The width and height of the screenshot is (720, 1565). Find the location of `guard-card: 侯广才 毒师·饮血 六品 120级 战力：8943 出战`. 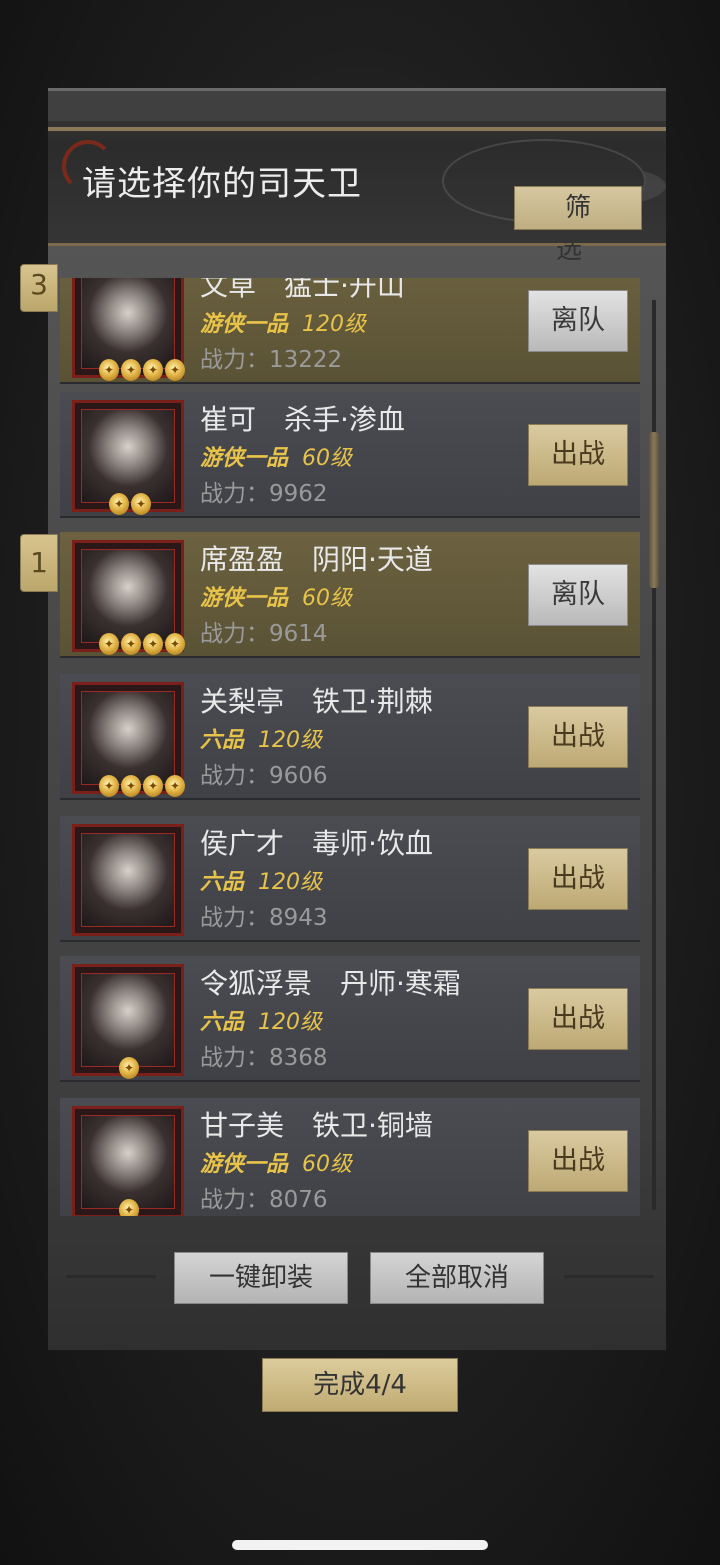

guard-card: 侯广才 毒师·饮血 六品 120级 战力：8943 出战 is located at coordinates (350, 879).